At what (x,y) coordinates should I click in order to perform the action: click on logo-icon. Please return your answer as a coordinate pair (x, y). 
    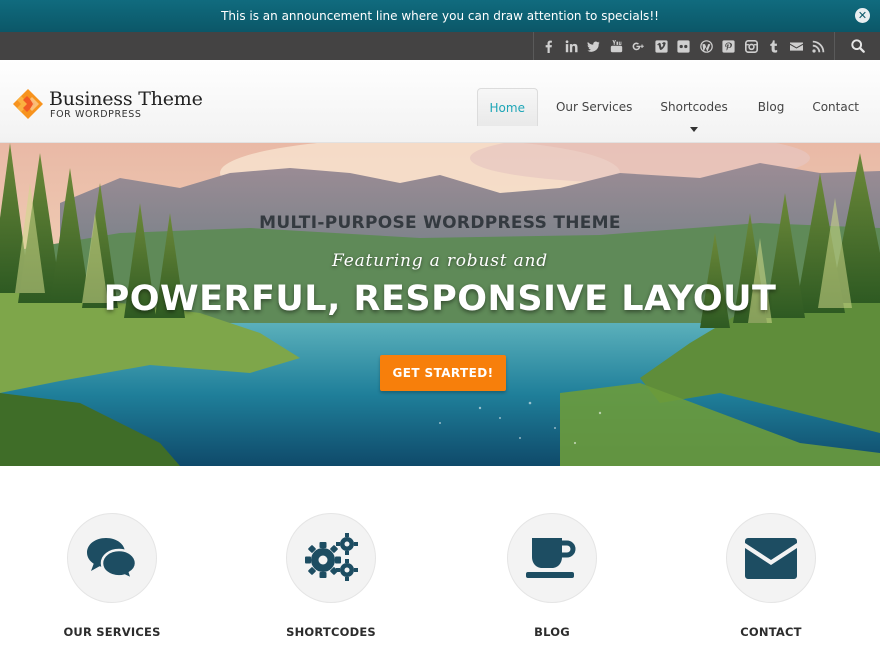
    Looking at the image, I should click on (28, 104).